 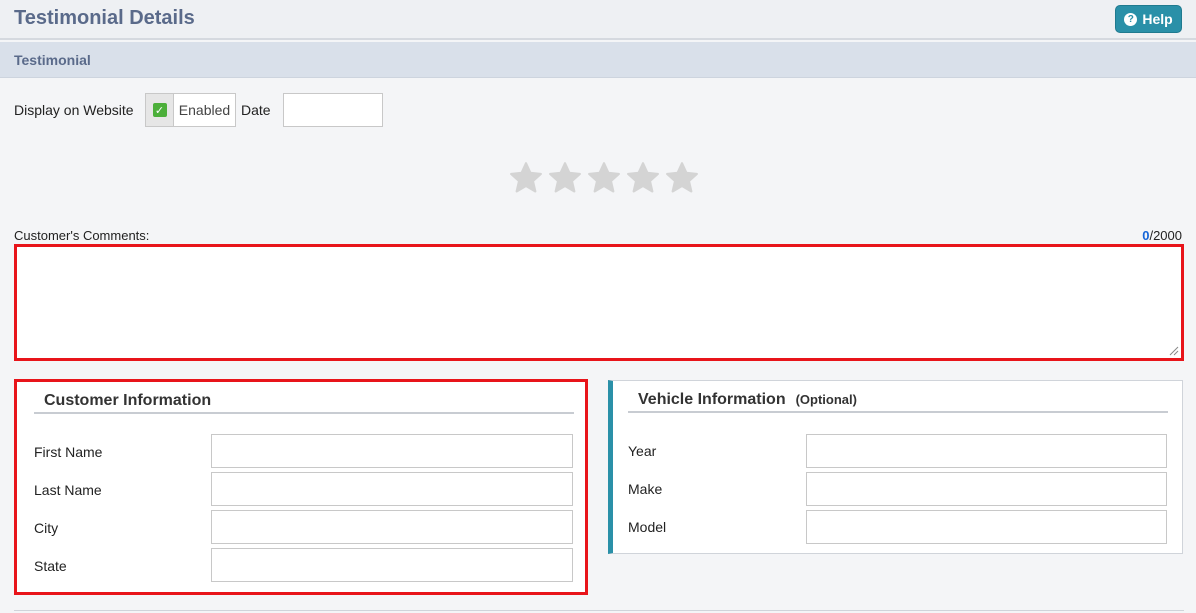 I want to click on make-label: Make, so click(x=645, y=489).